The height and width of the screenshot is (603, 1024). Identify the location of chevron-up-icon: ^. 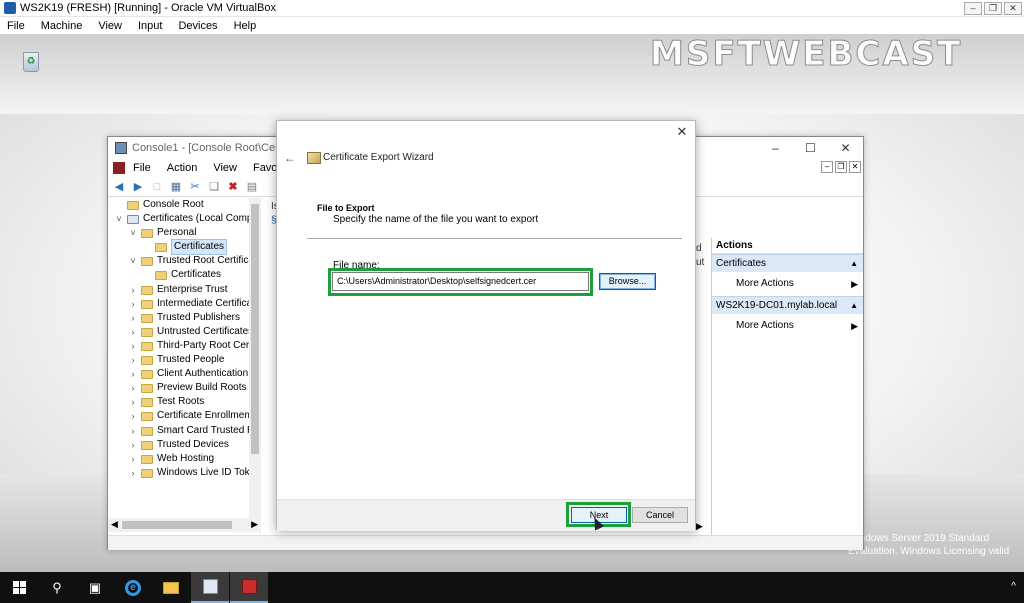
(1013, 586).